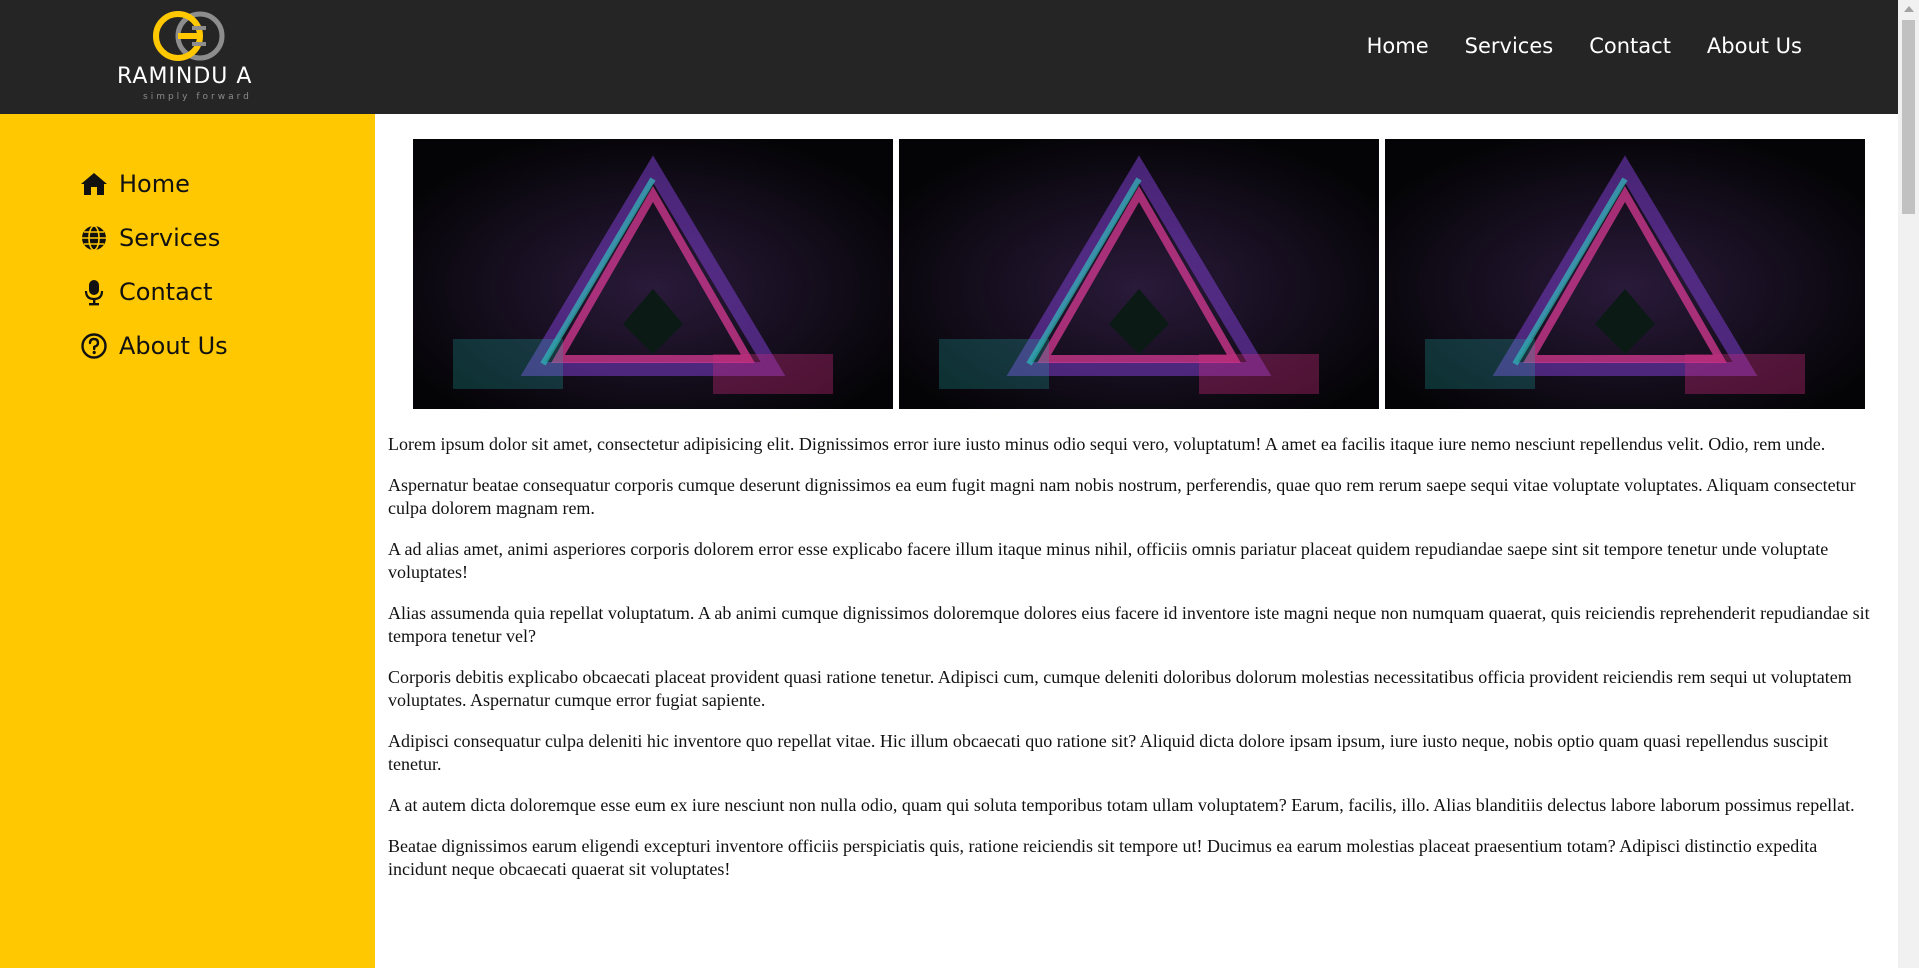 The width and height of the screenshot is (1919, 968). What do you see at coordinates (170, 238) in the screenshot?
I see `sidebar-item-label: Services` at bounding box center [170, 238].